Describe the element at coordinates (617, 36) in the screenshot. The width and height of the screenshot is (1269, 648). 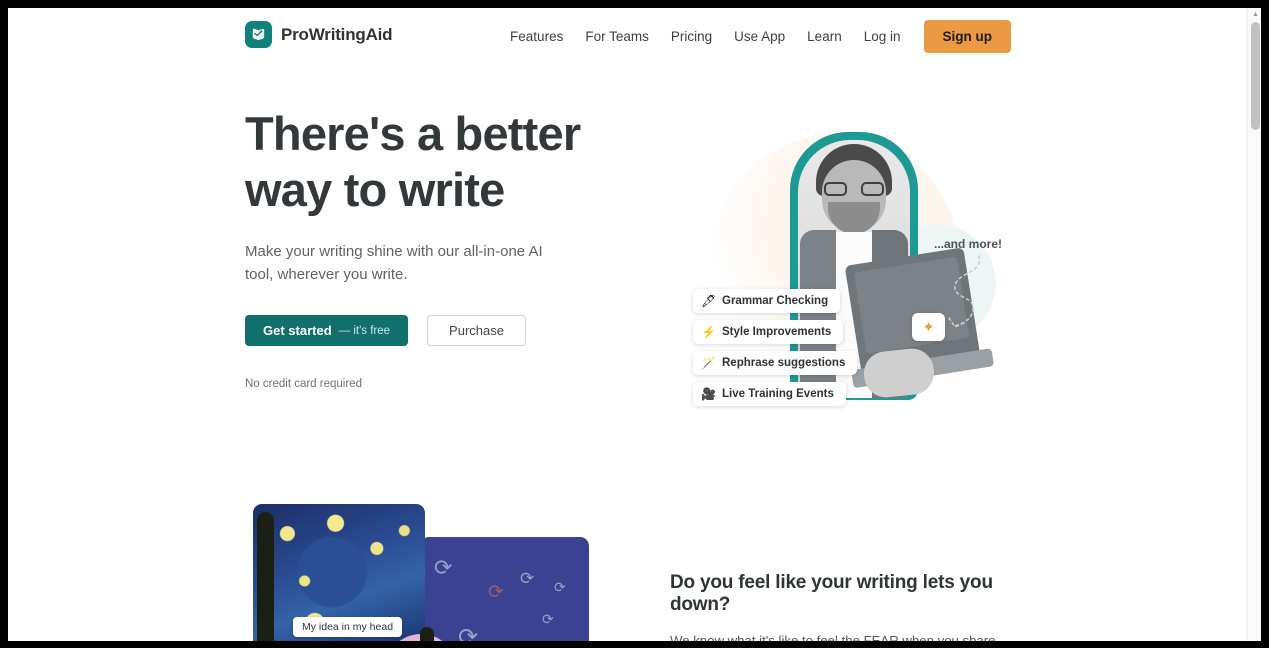
I see `nav-for-teams: For Teams` at that location.